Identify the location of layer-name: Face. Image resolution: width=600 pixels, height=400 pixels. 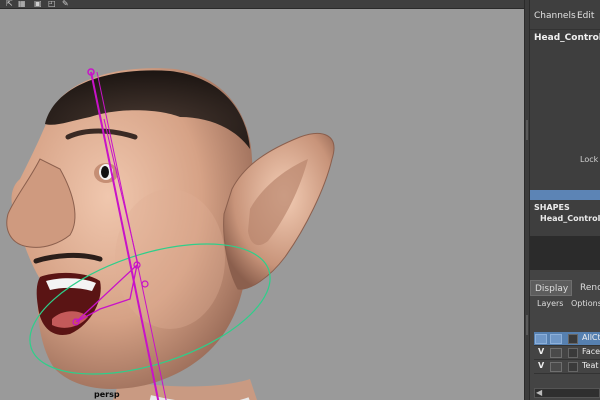
(591, 351).